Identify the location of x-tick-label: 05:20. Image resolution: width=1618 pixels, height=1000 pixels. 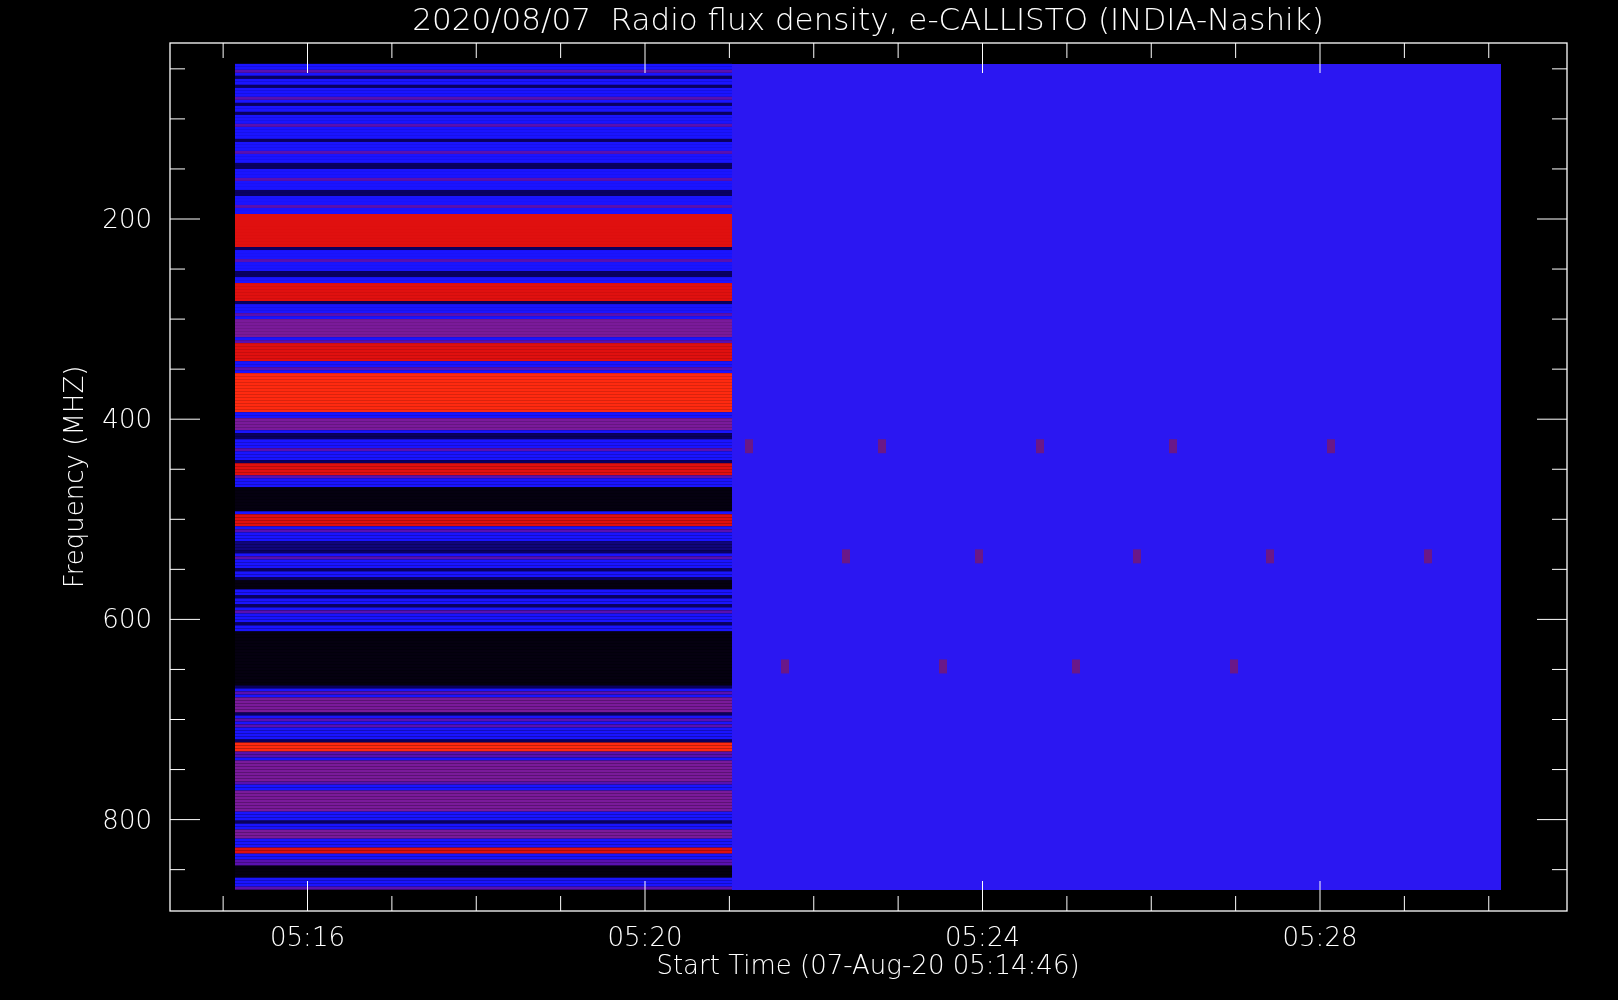
(645, 937).